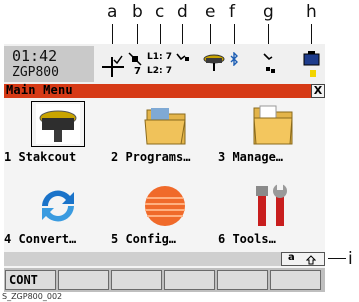 The image size is (359, 302). Describe the element at coordinates (269, 63) in the screenshot. I see `data-logging-icon` at that location.